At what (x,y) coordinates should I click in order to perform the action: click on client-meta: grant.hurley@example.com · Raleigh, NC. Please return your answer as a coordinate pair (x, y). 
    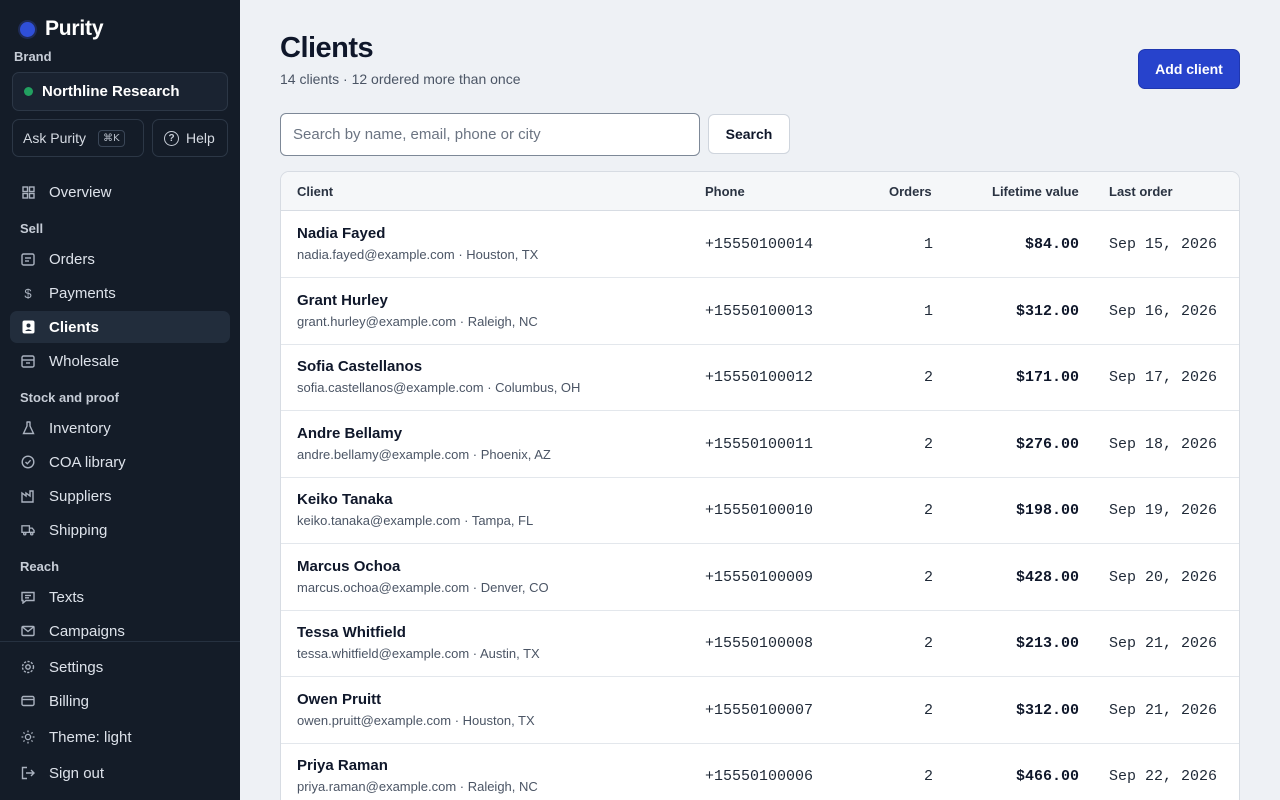
    Looking at the image, I should click on (417, 321).